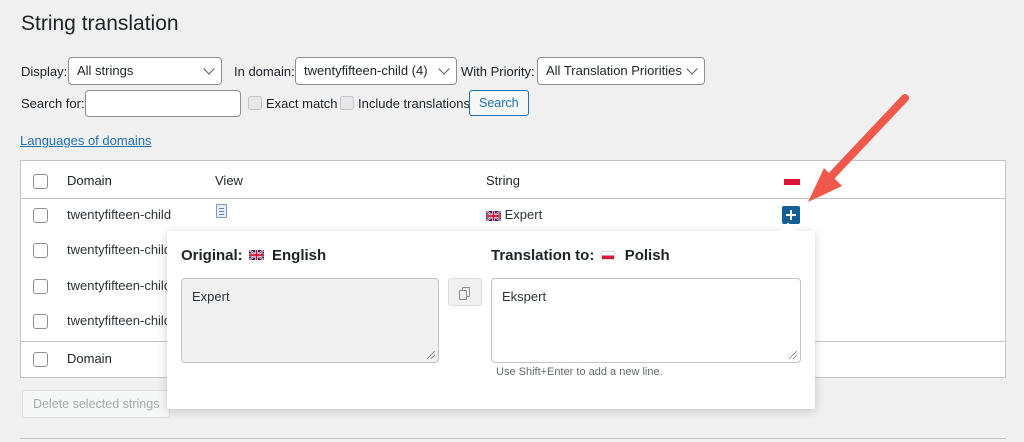  Describe the element at coordinates (543, 255) in the screenshot. I see `translation-label: Translation to:` at that location.